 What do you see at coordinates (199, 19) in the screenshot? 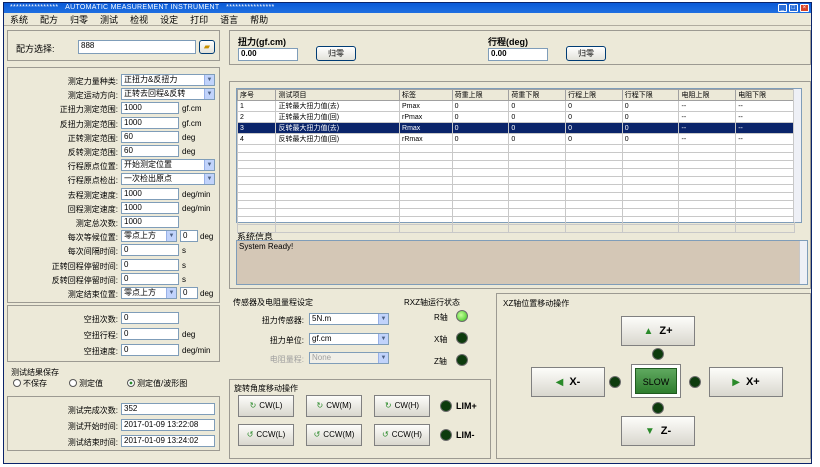
I see `menu-item: 打印` at bounding box center [199, 19].